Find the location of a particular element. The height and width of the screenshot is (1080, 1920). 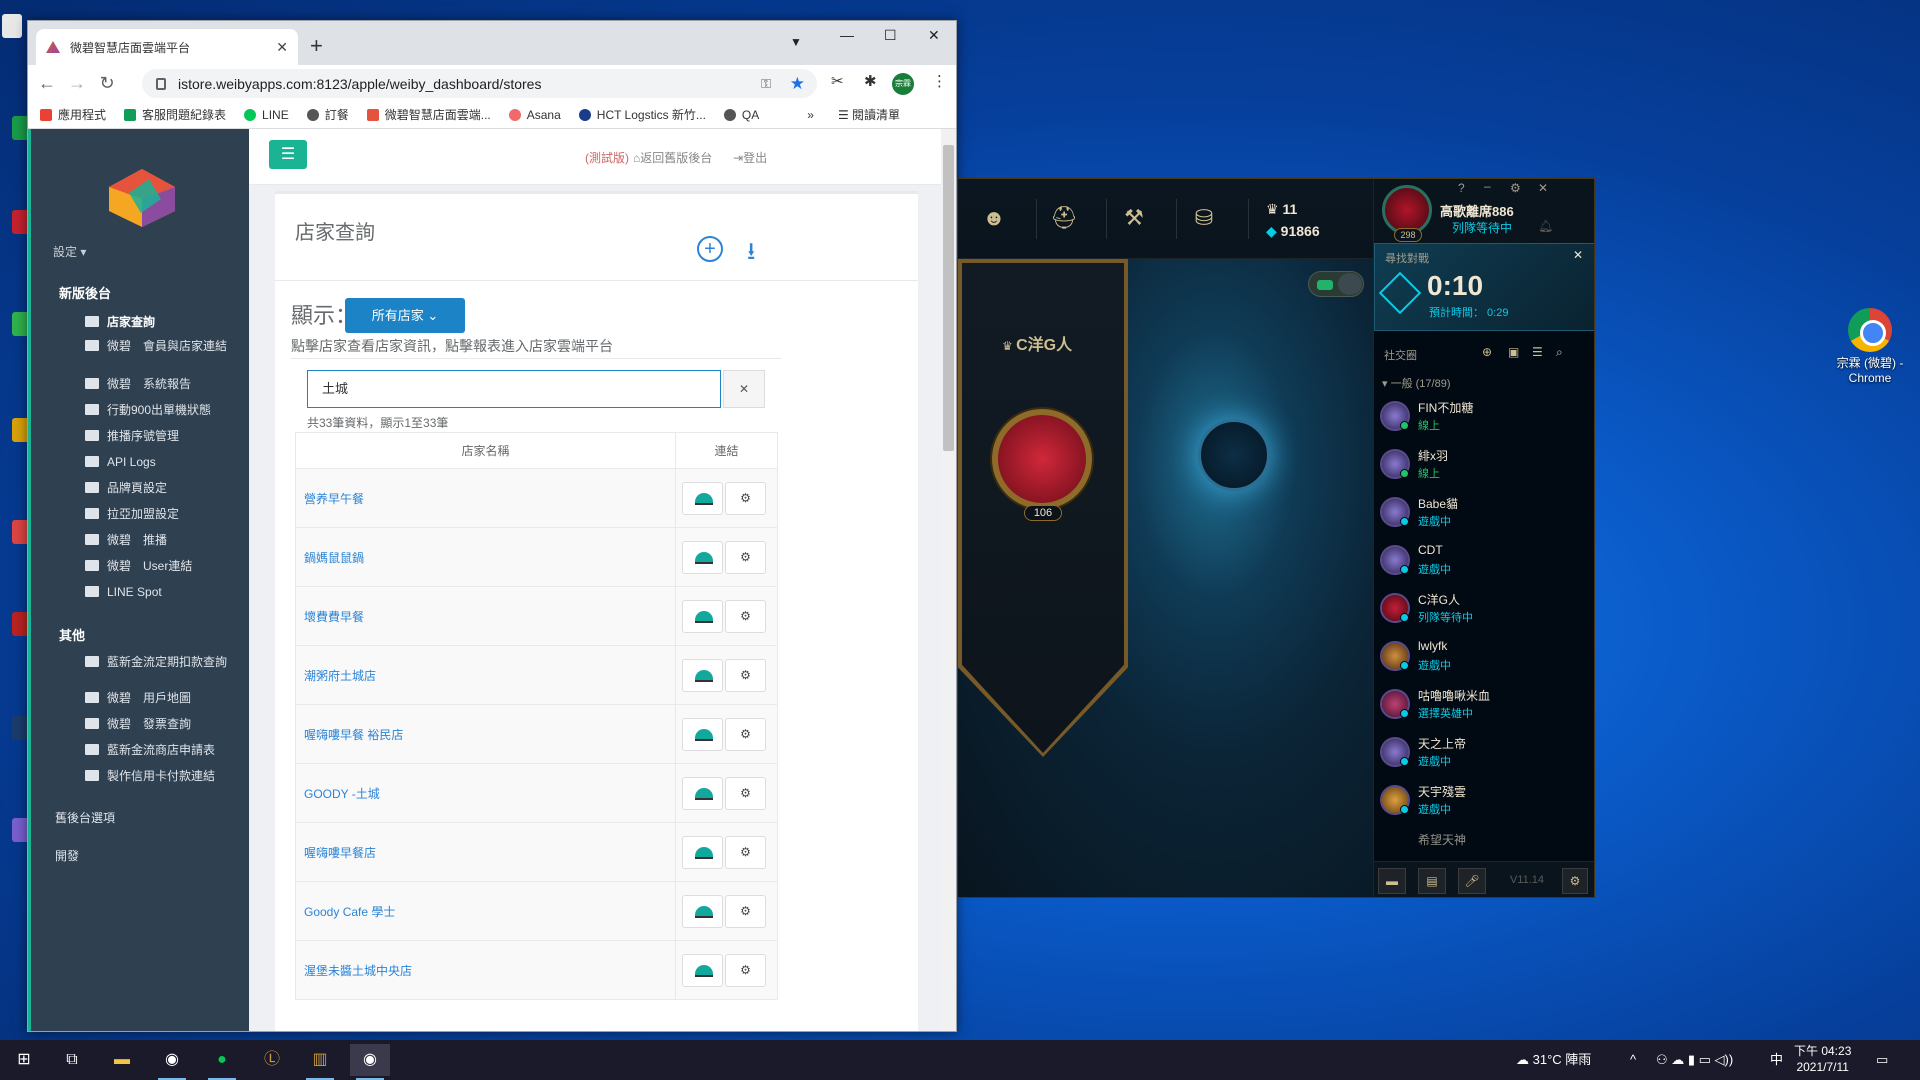

store-filter-dropdown: 所有店家 ⌄ is located at coordinates (405, 315).